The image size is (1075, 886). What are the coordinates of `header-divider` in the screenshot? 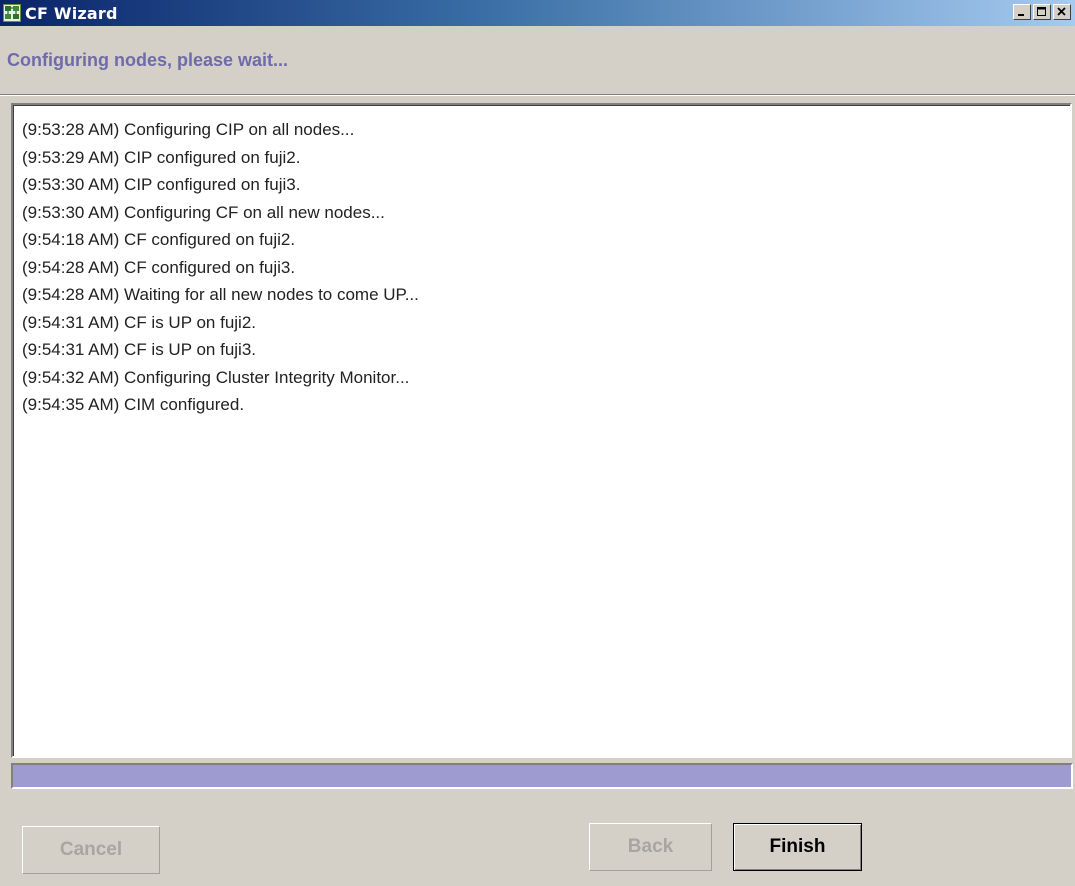 It's located at (537, 95).